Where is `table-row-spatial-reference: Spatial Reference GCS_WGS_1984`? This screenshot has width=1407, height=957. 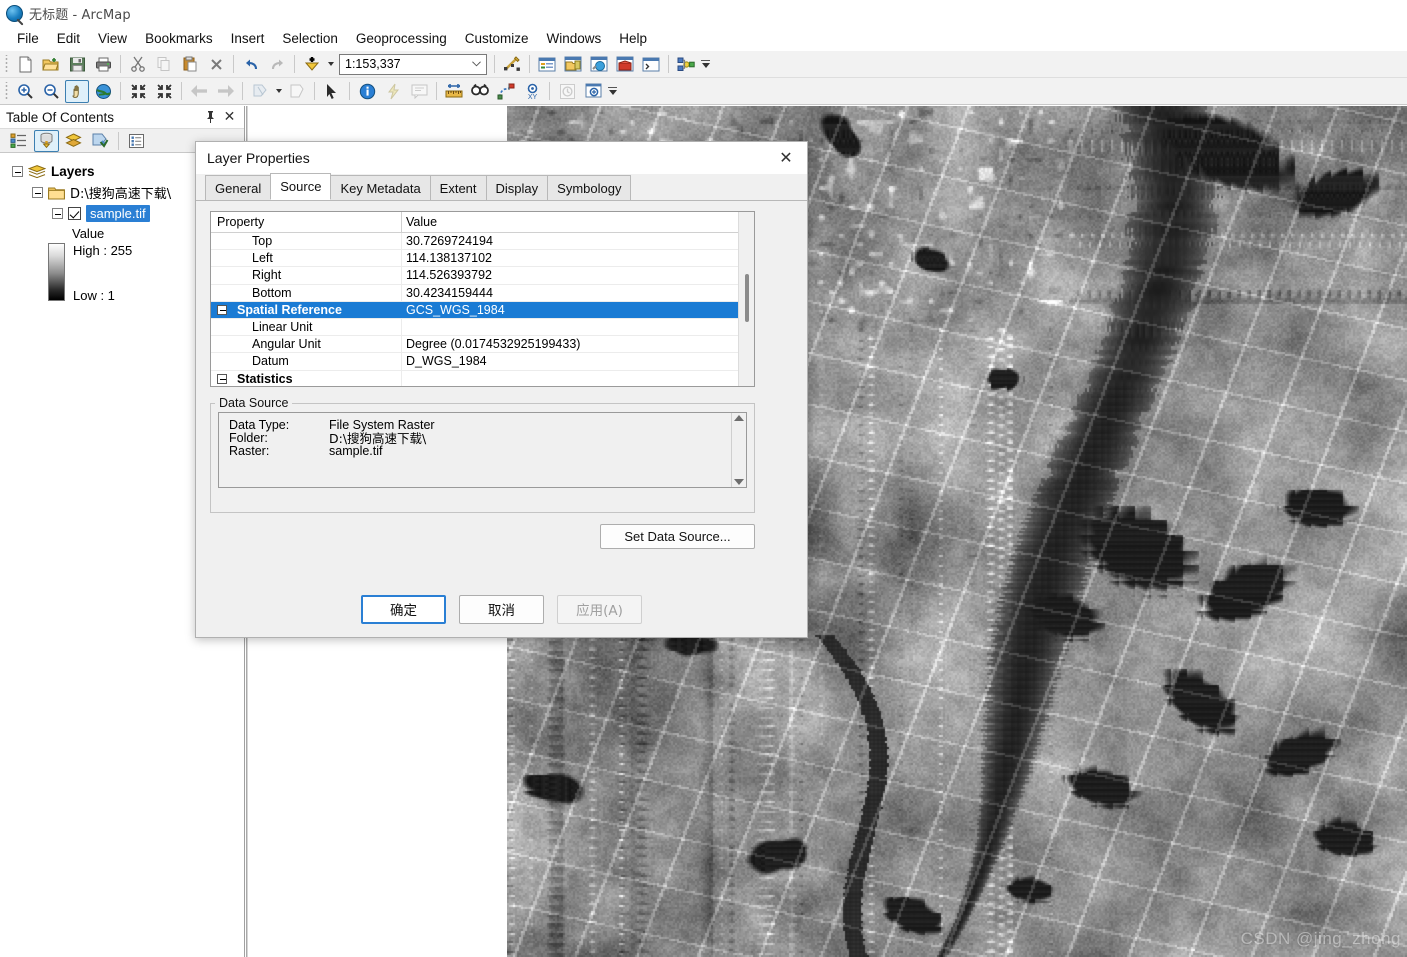
table-row-spatial-reference: Spatial Reference GCS_WGS_1984 is located at coordinates (482, 310).